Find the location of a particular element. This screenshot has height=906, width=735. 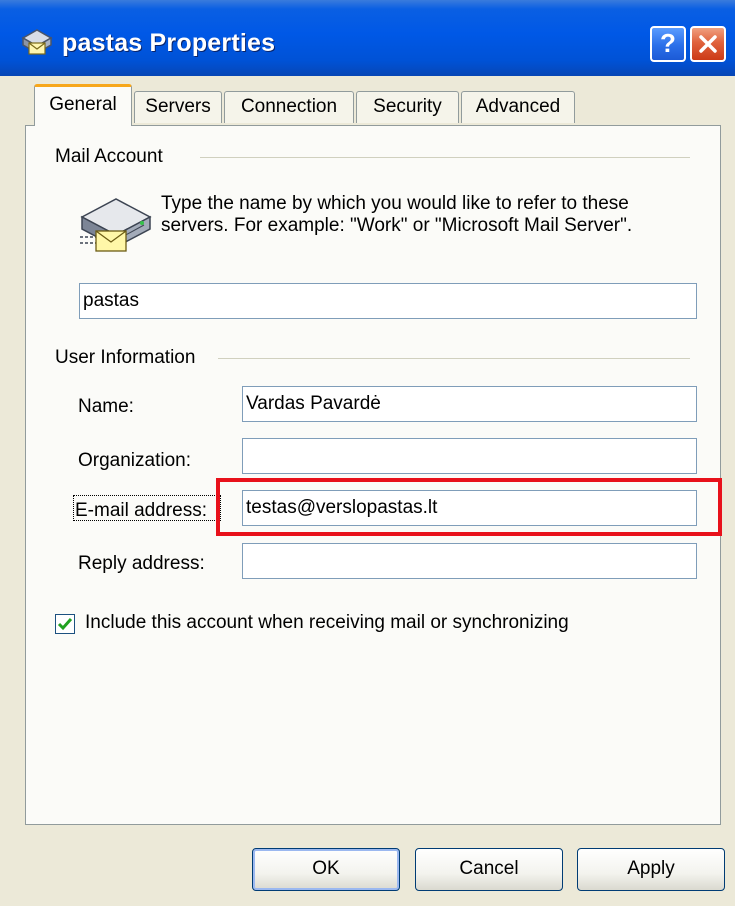

help-icon: ? is located at coordinates (668, 43).